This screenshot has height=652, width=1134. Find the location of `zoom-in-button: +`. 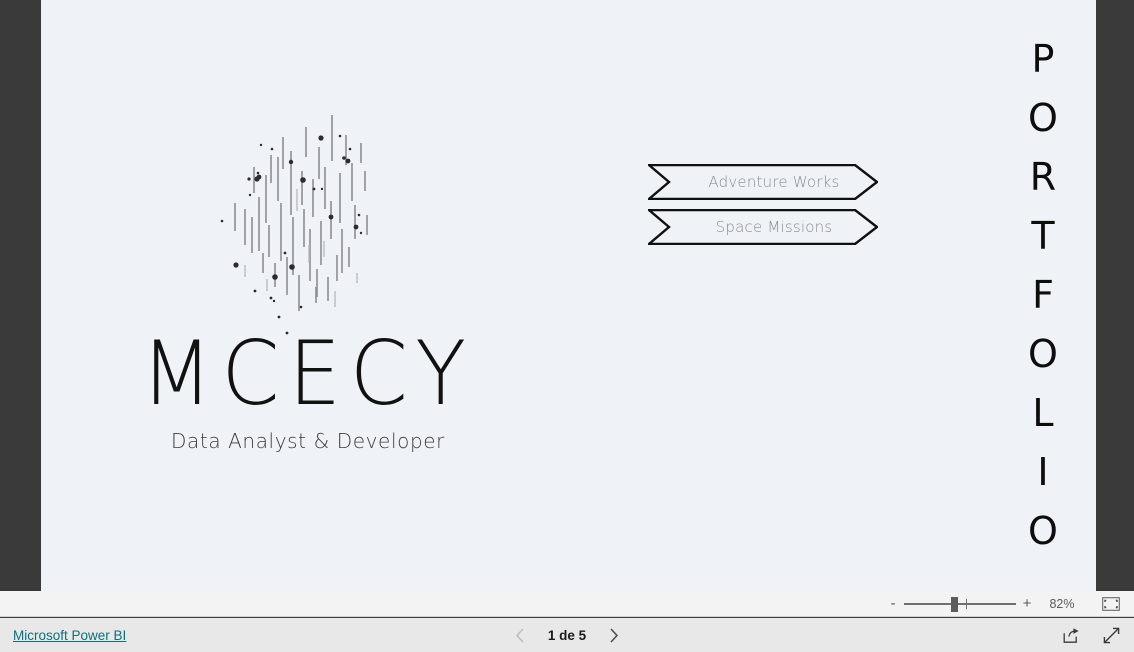

zoom-in-button: + is located at coordinates (1027, 603).